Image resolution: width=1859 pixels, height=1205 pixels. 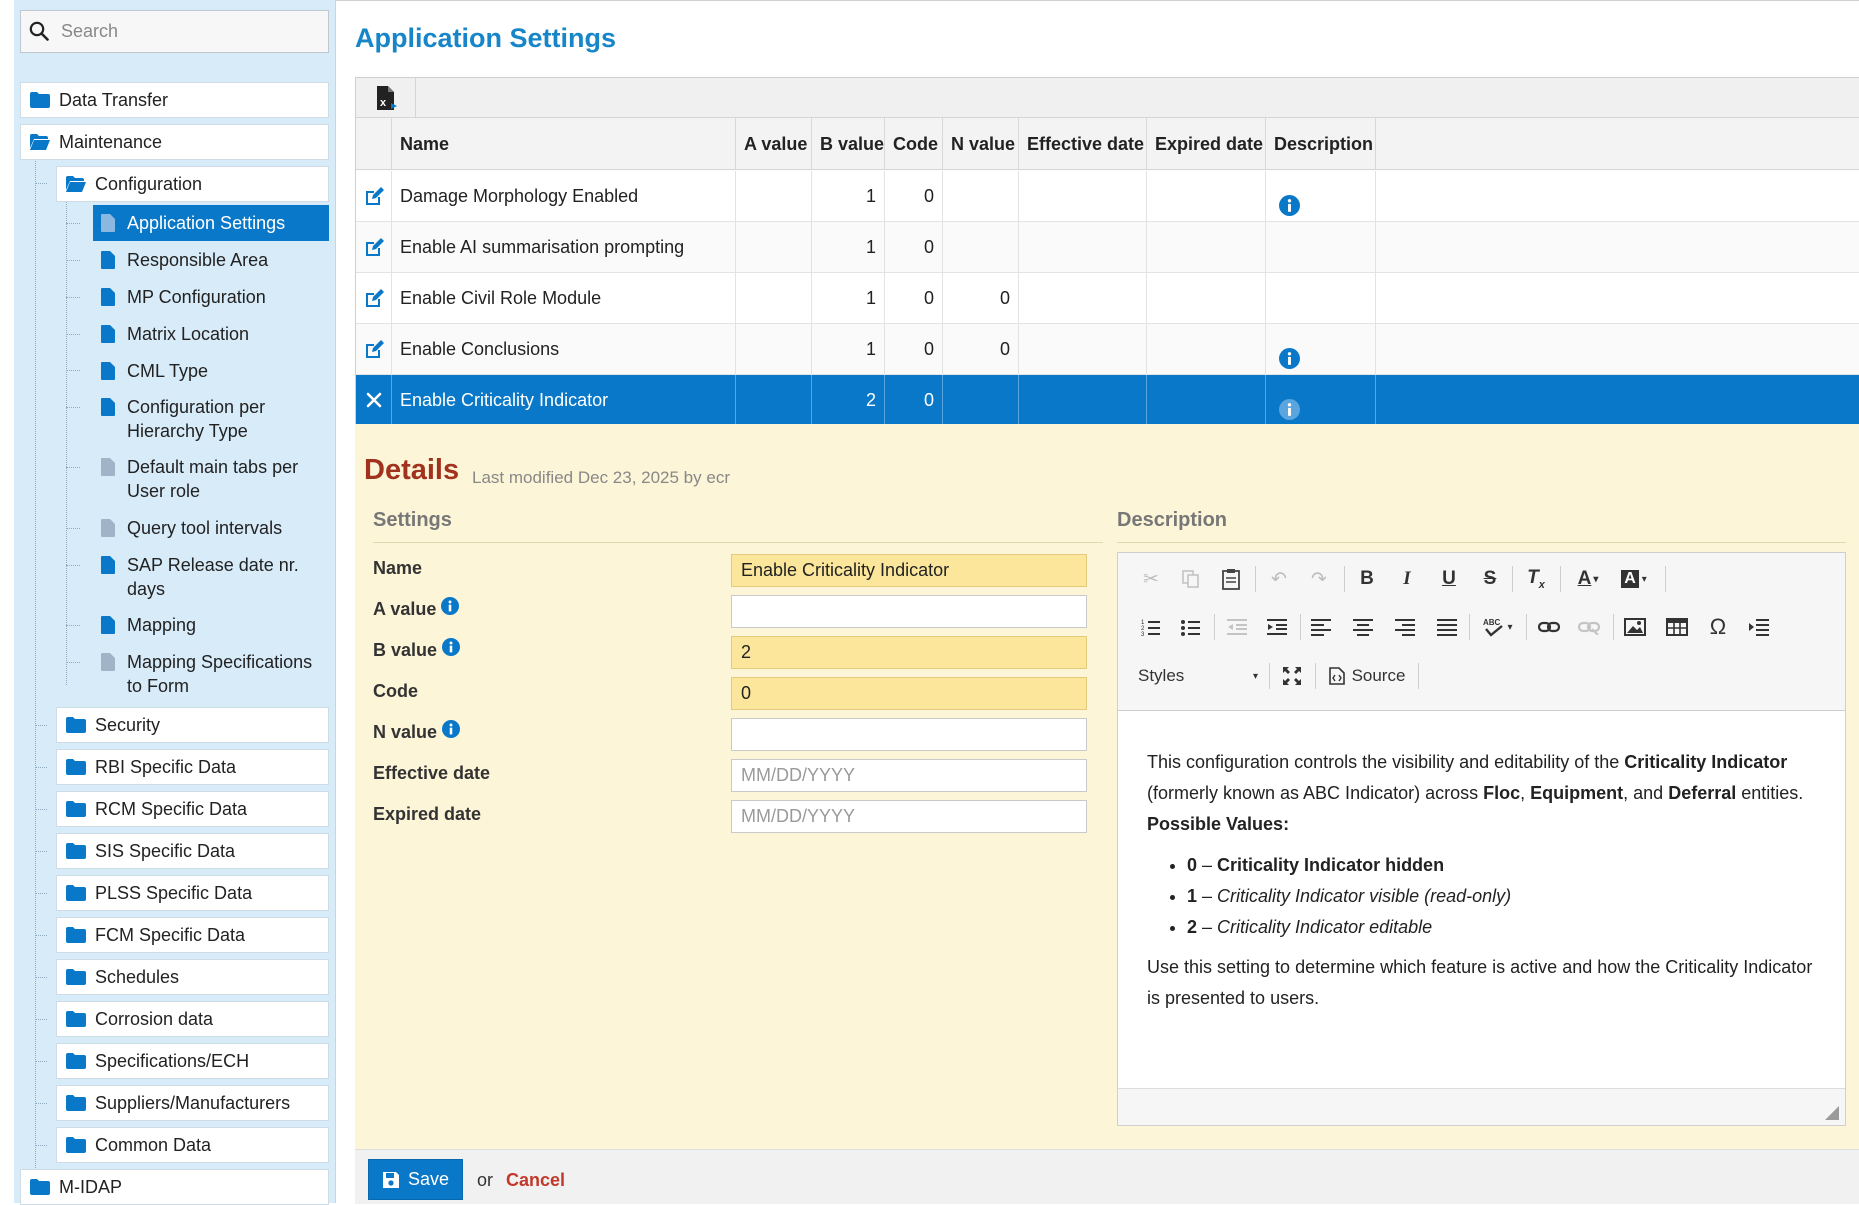 What do you see at coordinates (174, 1187) in the screenshot?
I see `tree-node-m-idap: M-IDAP` at bounding box center [174, 1187].